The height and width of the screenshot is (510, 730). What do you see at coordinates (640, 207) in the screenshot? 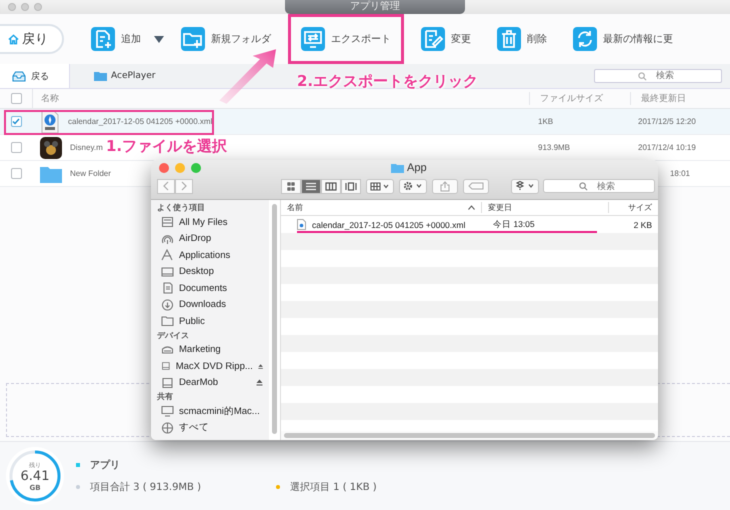
I see `column-header: サイズ` at bounding box center [640, 207].